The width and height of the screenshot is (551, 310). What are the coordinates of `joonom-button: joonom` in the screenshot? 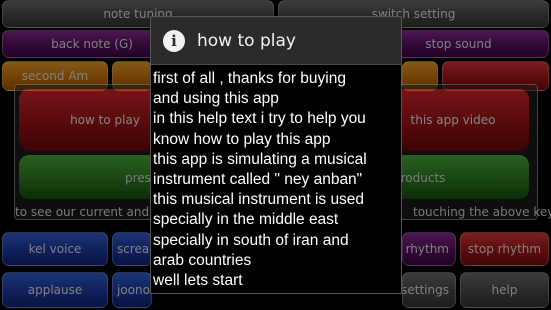 It's located at (132, 290).